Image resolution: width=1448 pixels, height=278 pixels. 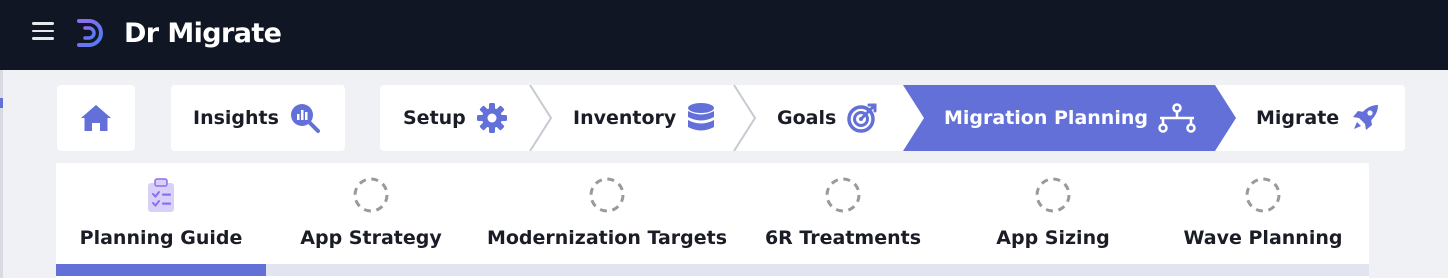 I want to click on hamburger-menu-icon, so click(x=43, y=31).